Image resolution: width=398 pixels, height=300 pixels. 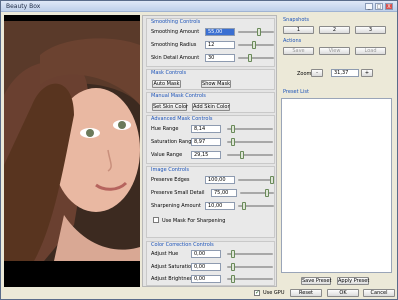 What do you see at coordinates (165, 254) in the screenshot?
I see `adjust-hue-label: Adjust Hue` at bounding box center [165, 254].